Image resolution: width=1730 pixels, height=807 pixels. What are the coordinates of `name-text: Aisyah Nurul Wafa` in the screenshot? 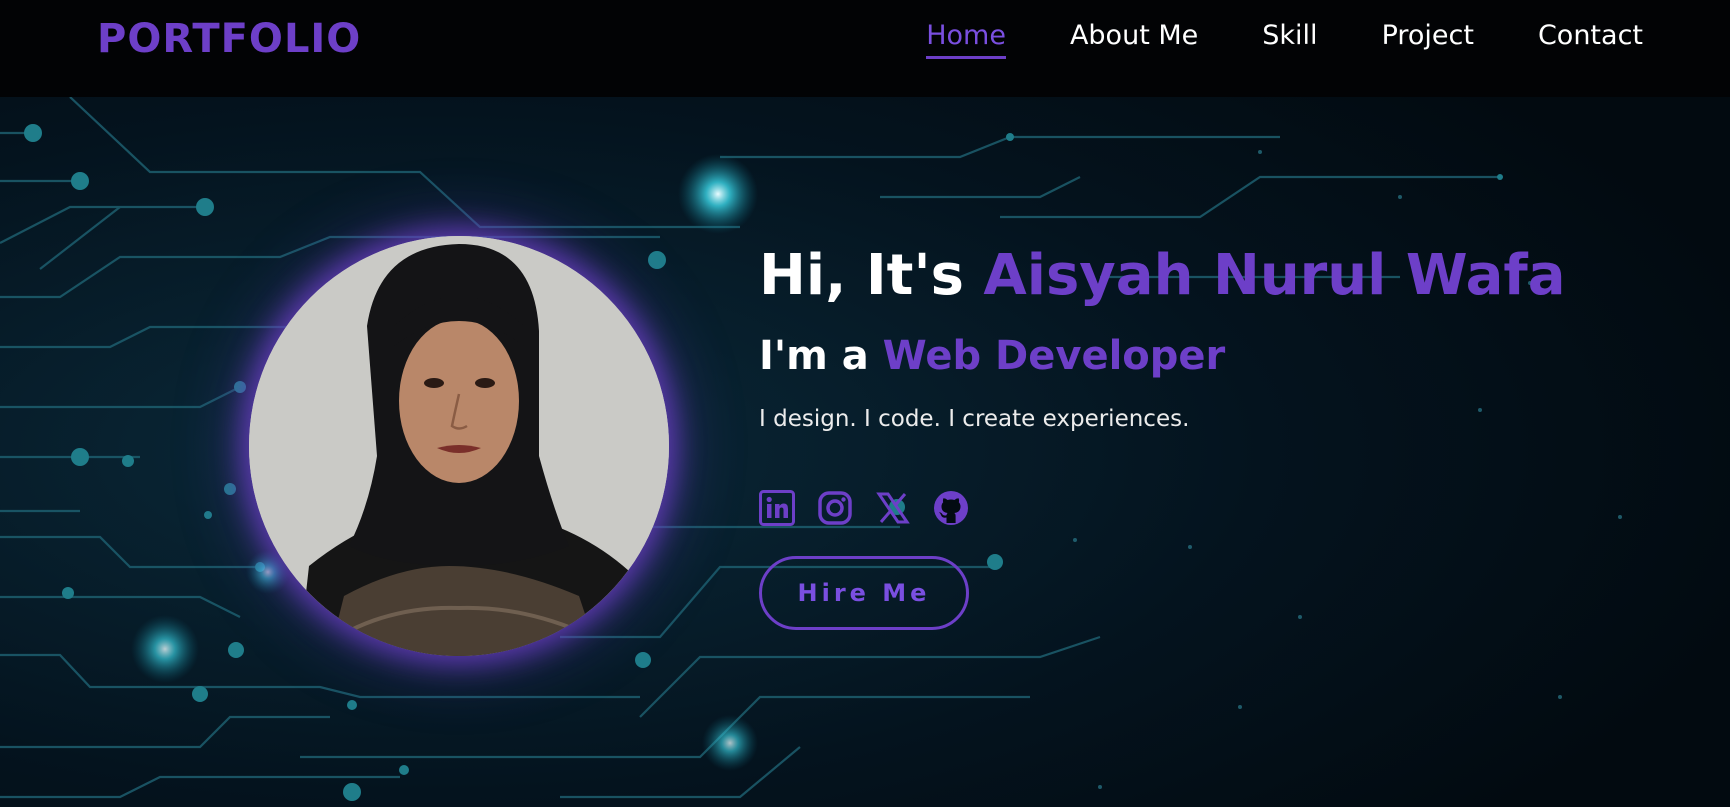 It's located at (1274, 275).